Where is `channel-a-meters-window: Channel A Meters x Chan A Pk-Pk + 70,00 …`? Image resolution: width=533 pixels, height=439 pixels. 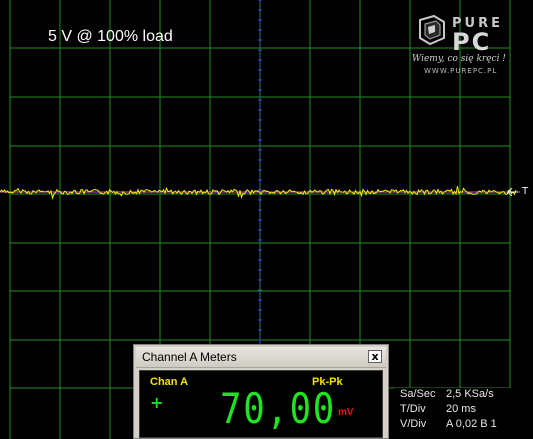
channel-a-meters-window: Channel A Meters x Chan A Pk-Pk + 70,00 … is located at coordinates (261, 391).